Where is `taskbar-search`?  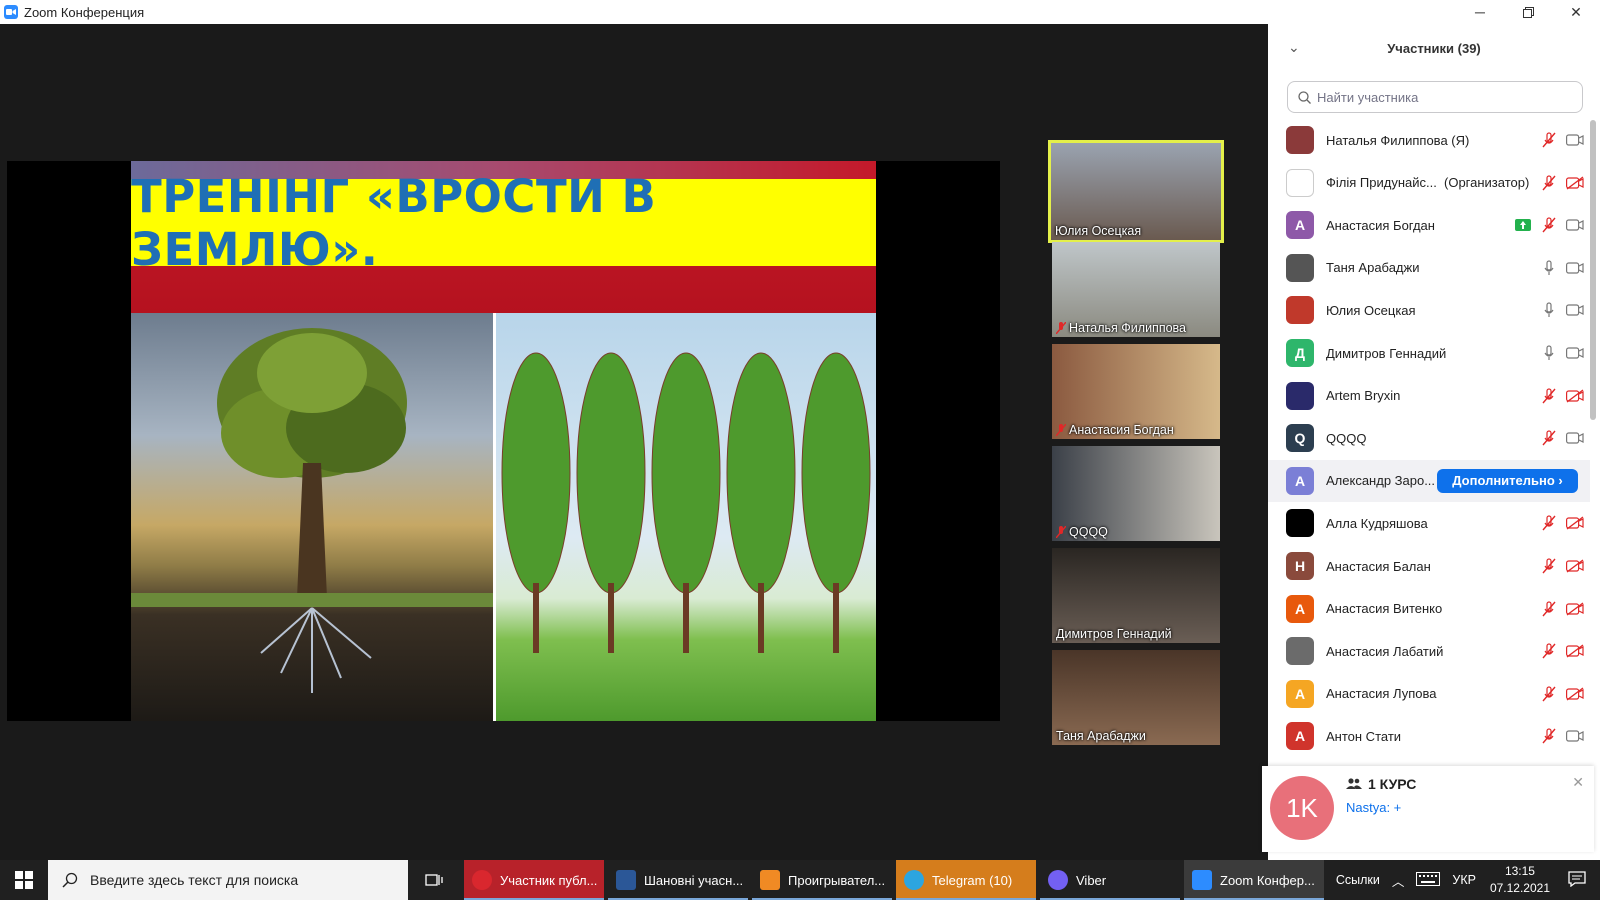
taskbar-search is located at coordinates (228, 880).